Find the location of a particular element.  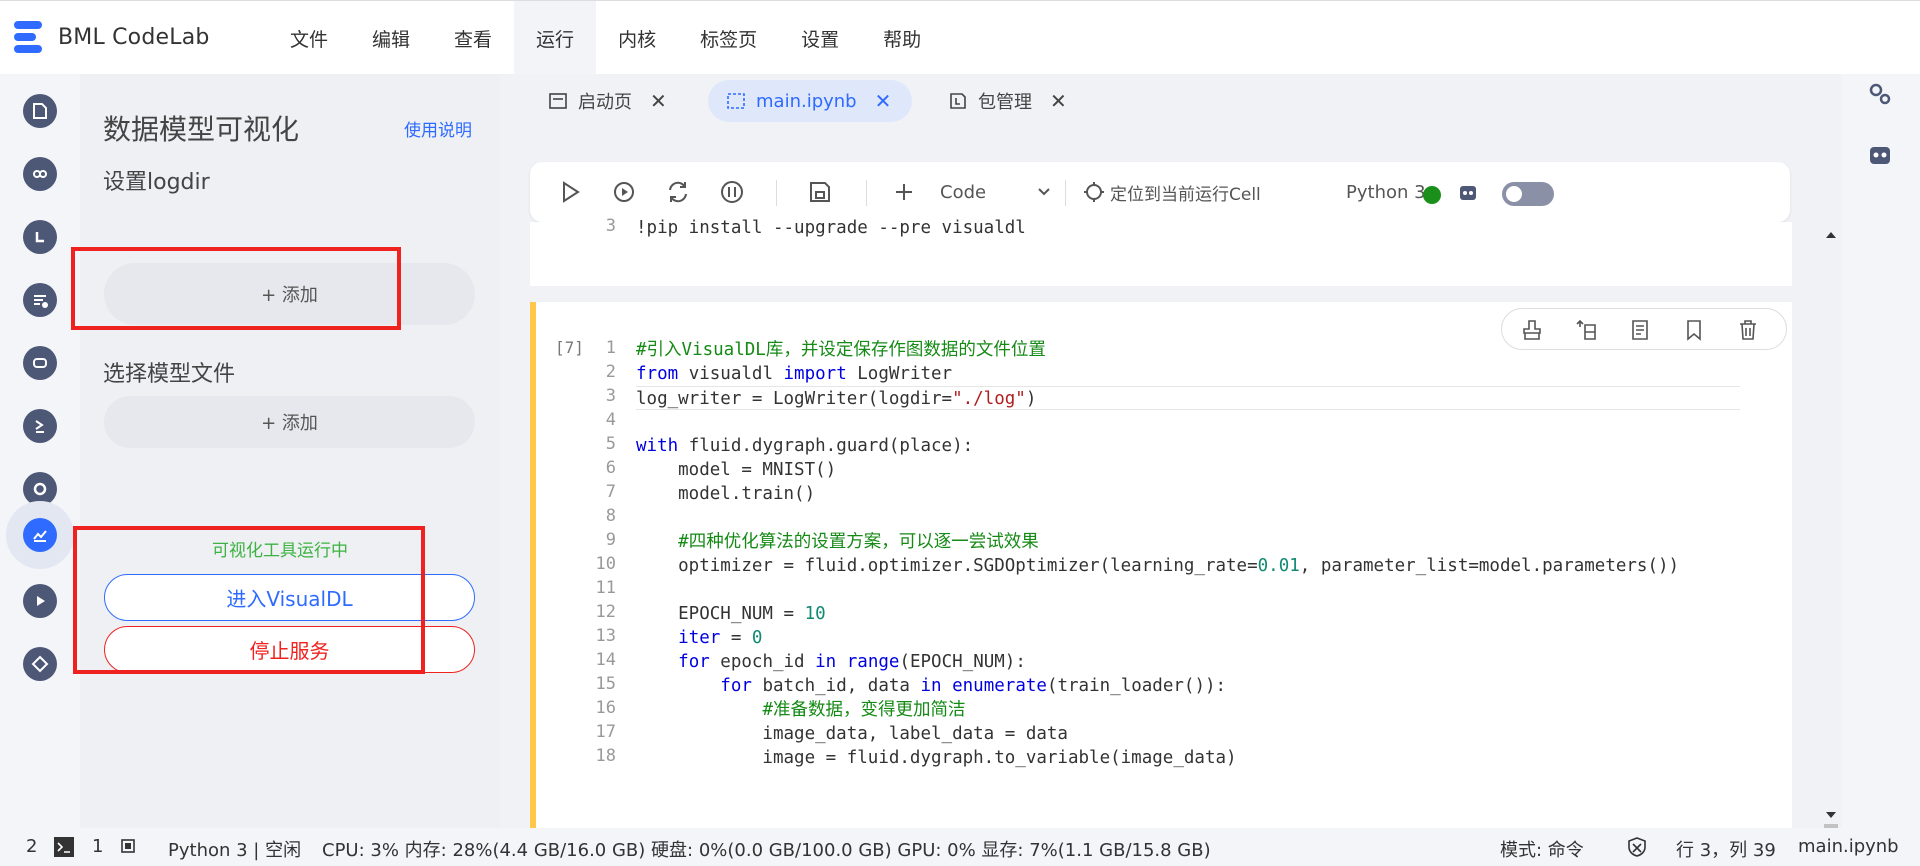

code-line: !pip install --upgrade --pre visualdl is located at coordinates (831, 228).